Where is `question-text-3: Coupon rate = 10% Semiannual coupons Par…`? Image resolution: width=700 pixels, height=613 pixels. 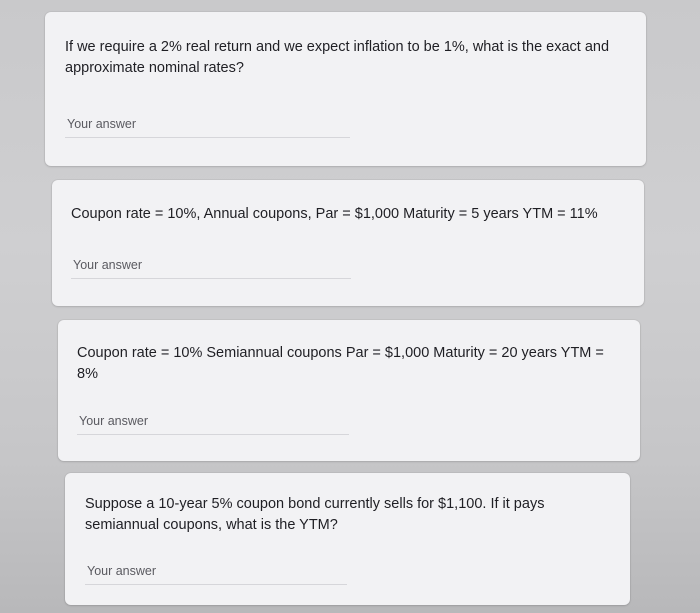 question-text-3: Coupon rate = 10% Semiannual coupons Par… is located at coordinates (340, 363).